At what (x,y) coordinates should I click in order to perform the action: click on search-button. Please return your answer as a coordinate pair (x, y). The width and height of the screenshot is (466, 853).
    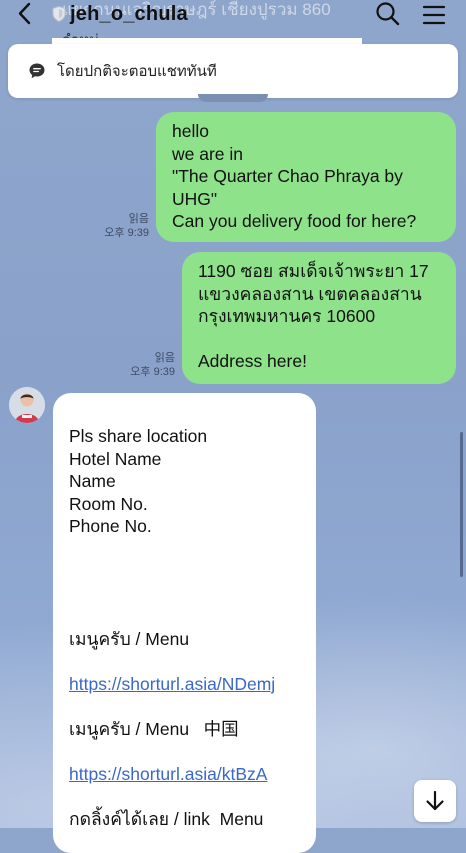
    Looking at the image, I should click on (388, 14).